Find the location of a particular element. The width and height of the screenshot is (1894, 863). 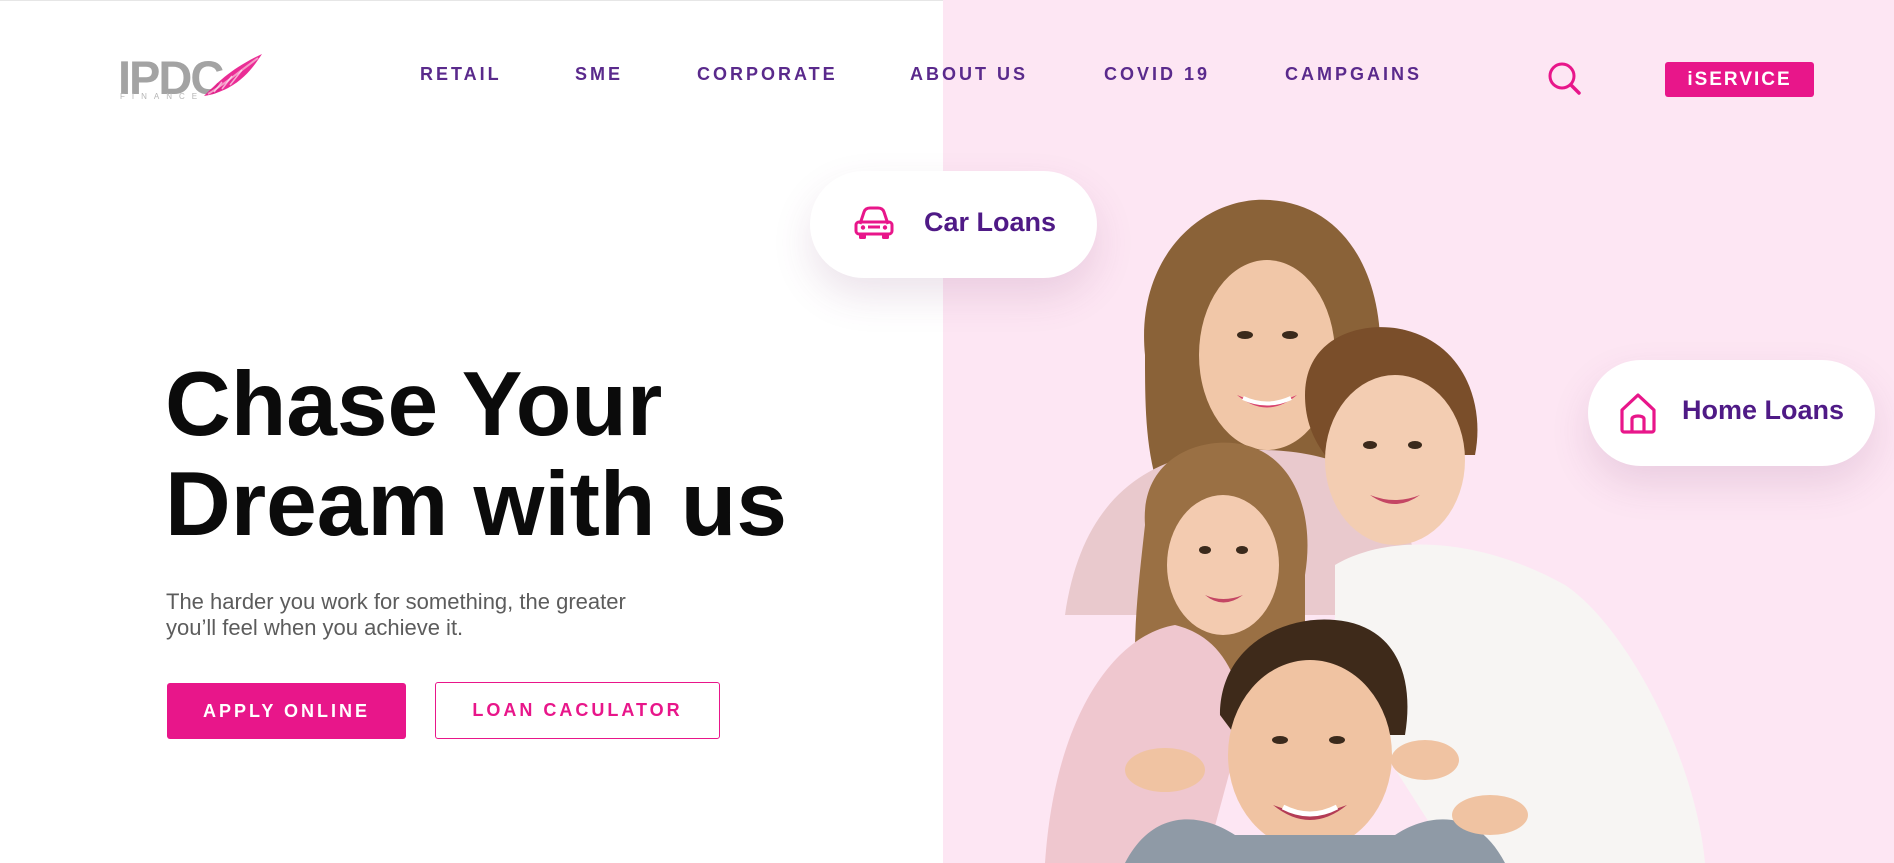

ipdc-logo: IPDC FINANCE is located at coordinates (193, 78).